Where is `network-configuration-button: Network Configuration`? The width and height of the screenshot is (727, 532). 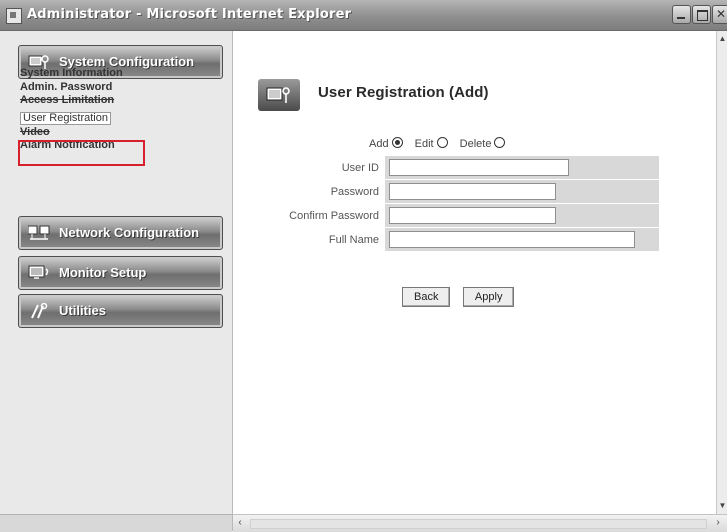 network-configuration-button: Network Configuration is located at coordinates (120, 233).